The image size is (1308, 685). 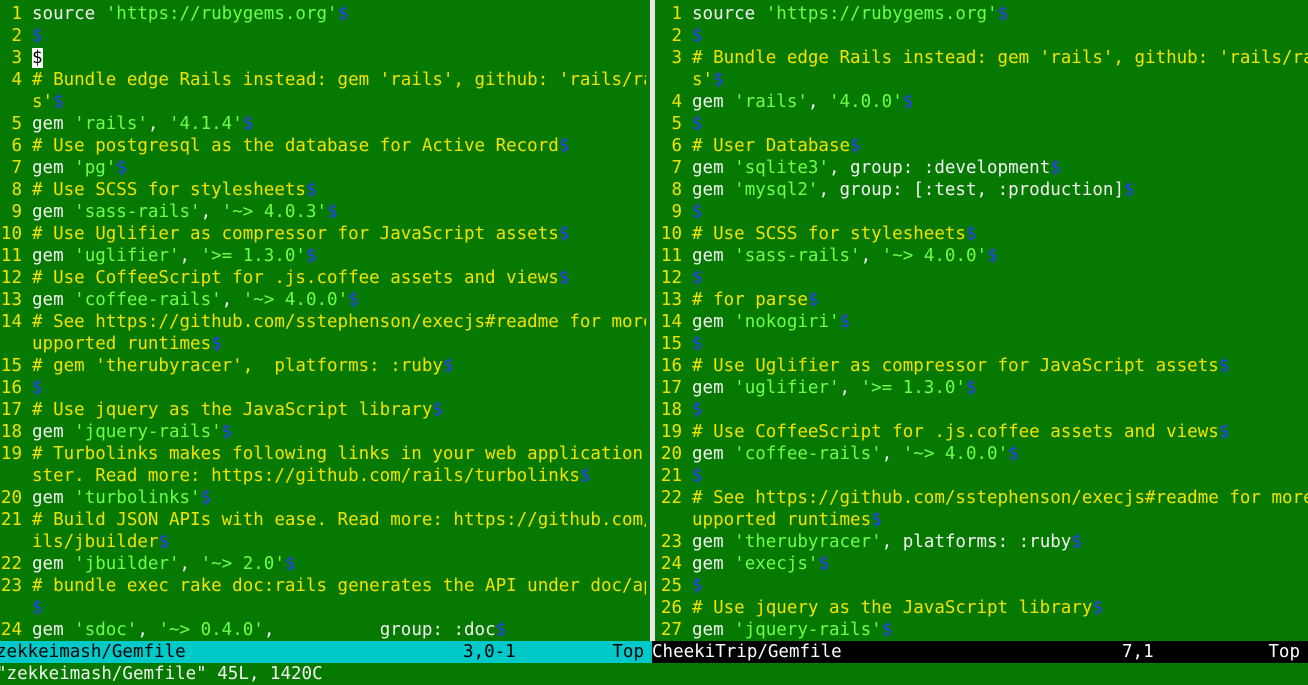 What do you see at coordinates (323, 256) in the screenshot?
I see `code-line: 11 gem 'uglifier', '>= 1.3.0'$` at bounding box center [323, 256].